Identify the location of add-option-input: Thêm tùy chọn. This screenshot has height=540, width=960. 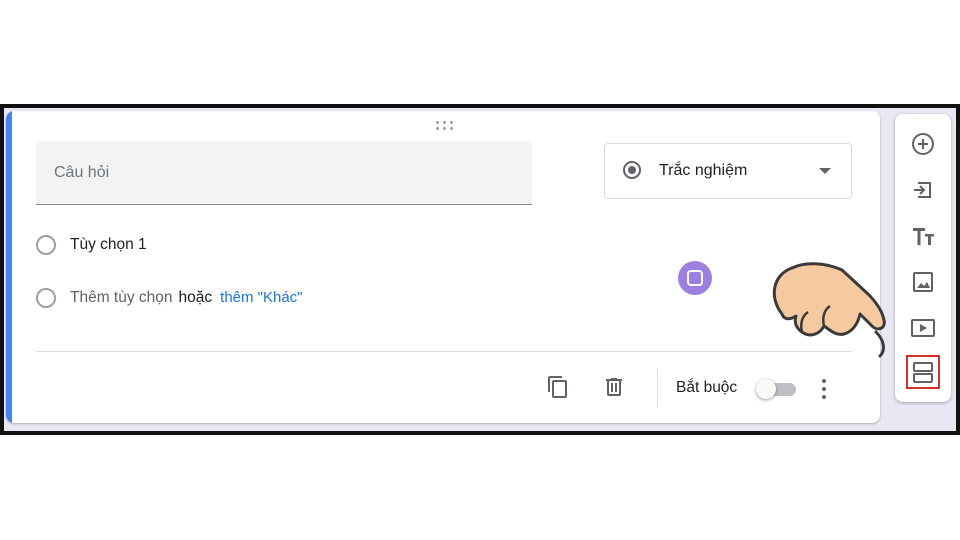
(121, 297).